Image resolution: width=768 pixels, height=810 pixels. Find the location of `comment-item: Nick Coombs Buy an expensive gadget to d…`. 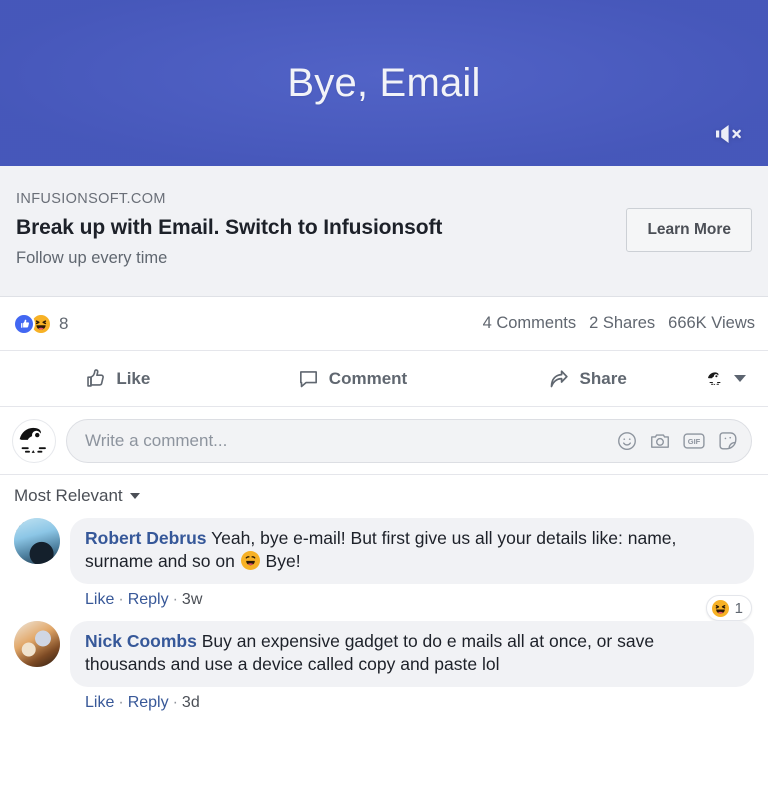

comment-item: Nick Coombs Buy an expensive gadget to d… is located at coordinates (384, 662).